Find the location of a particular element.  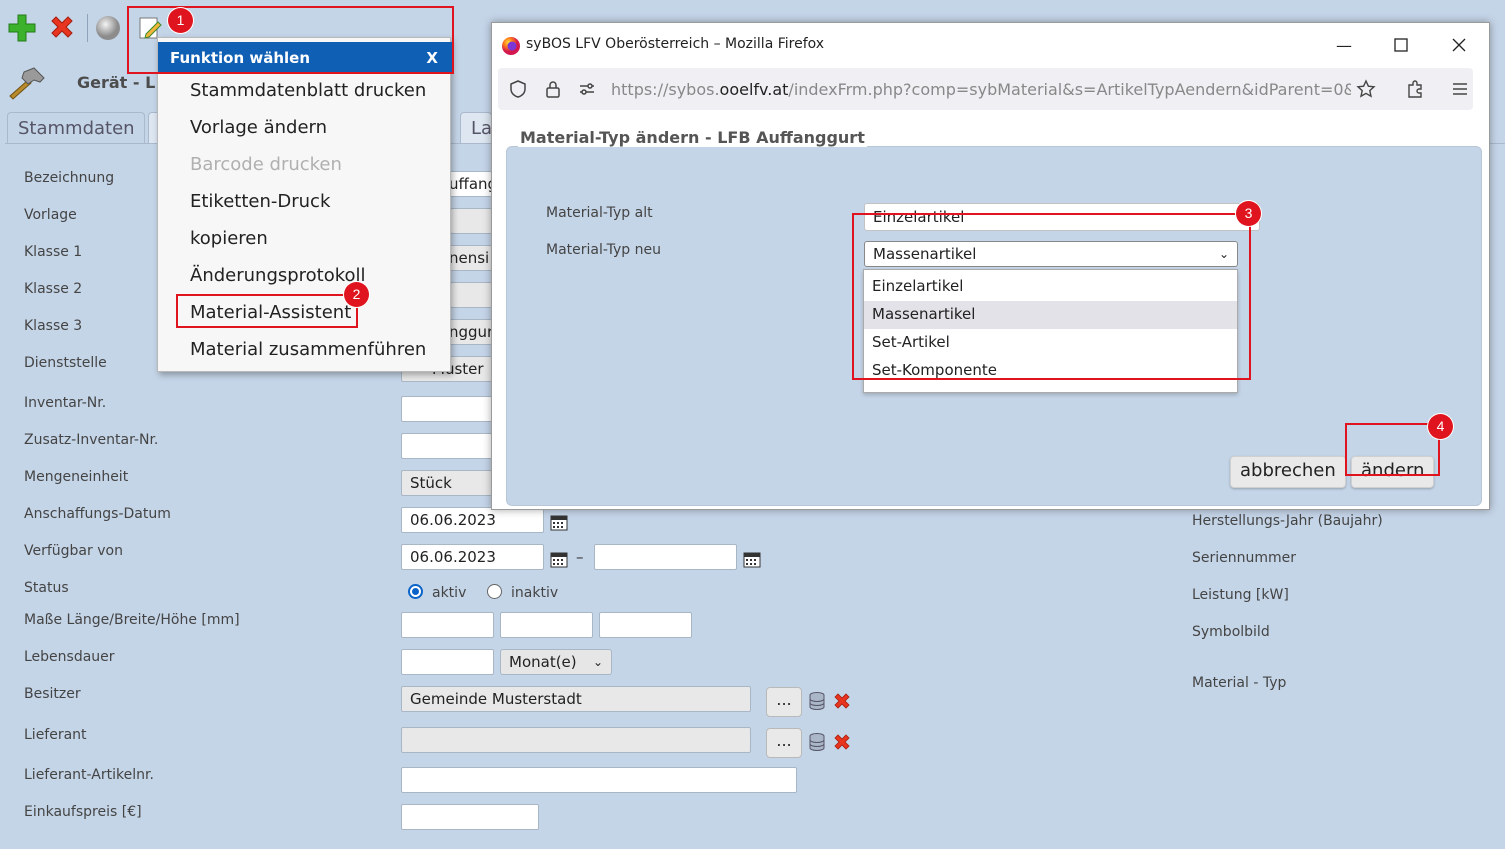

label-herstellungs-jahr: Herstellungs-Jahr (Baujahr) is located at coordinates (1287, 521).